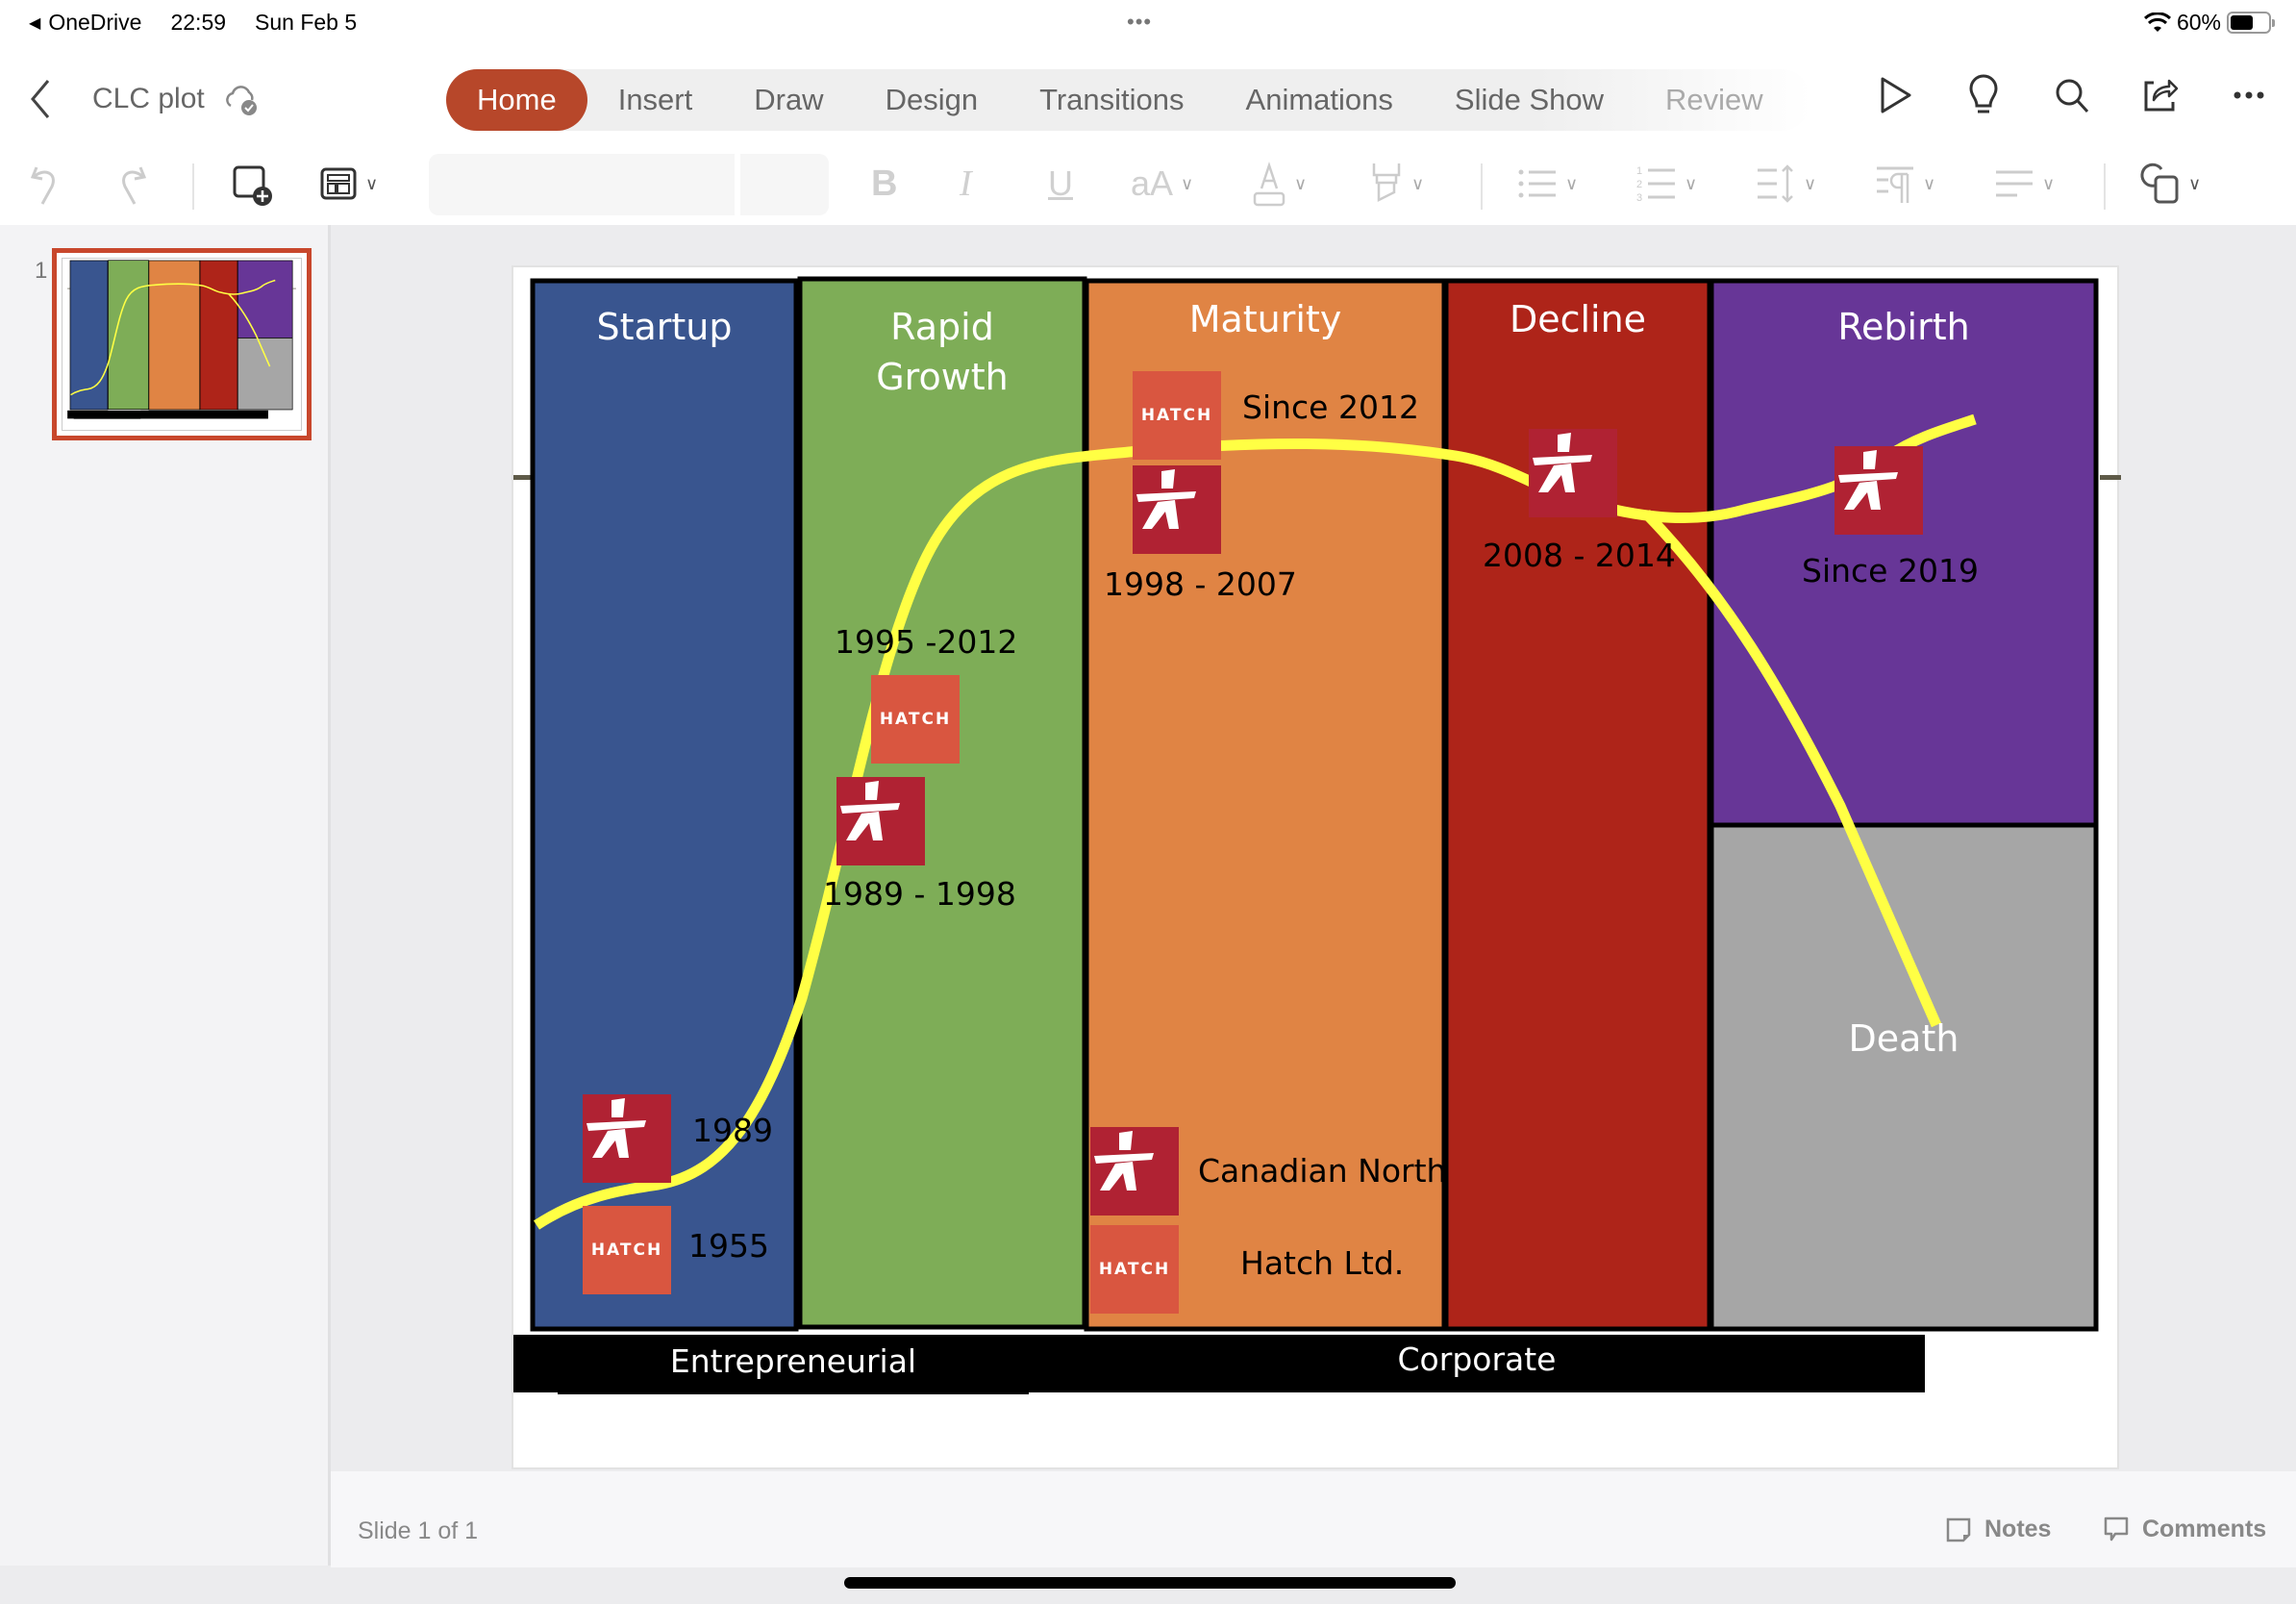  I want to click on font-size-icon: aA, so click(1152, 183).